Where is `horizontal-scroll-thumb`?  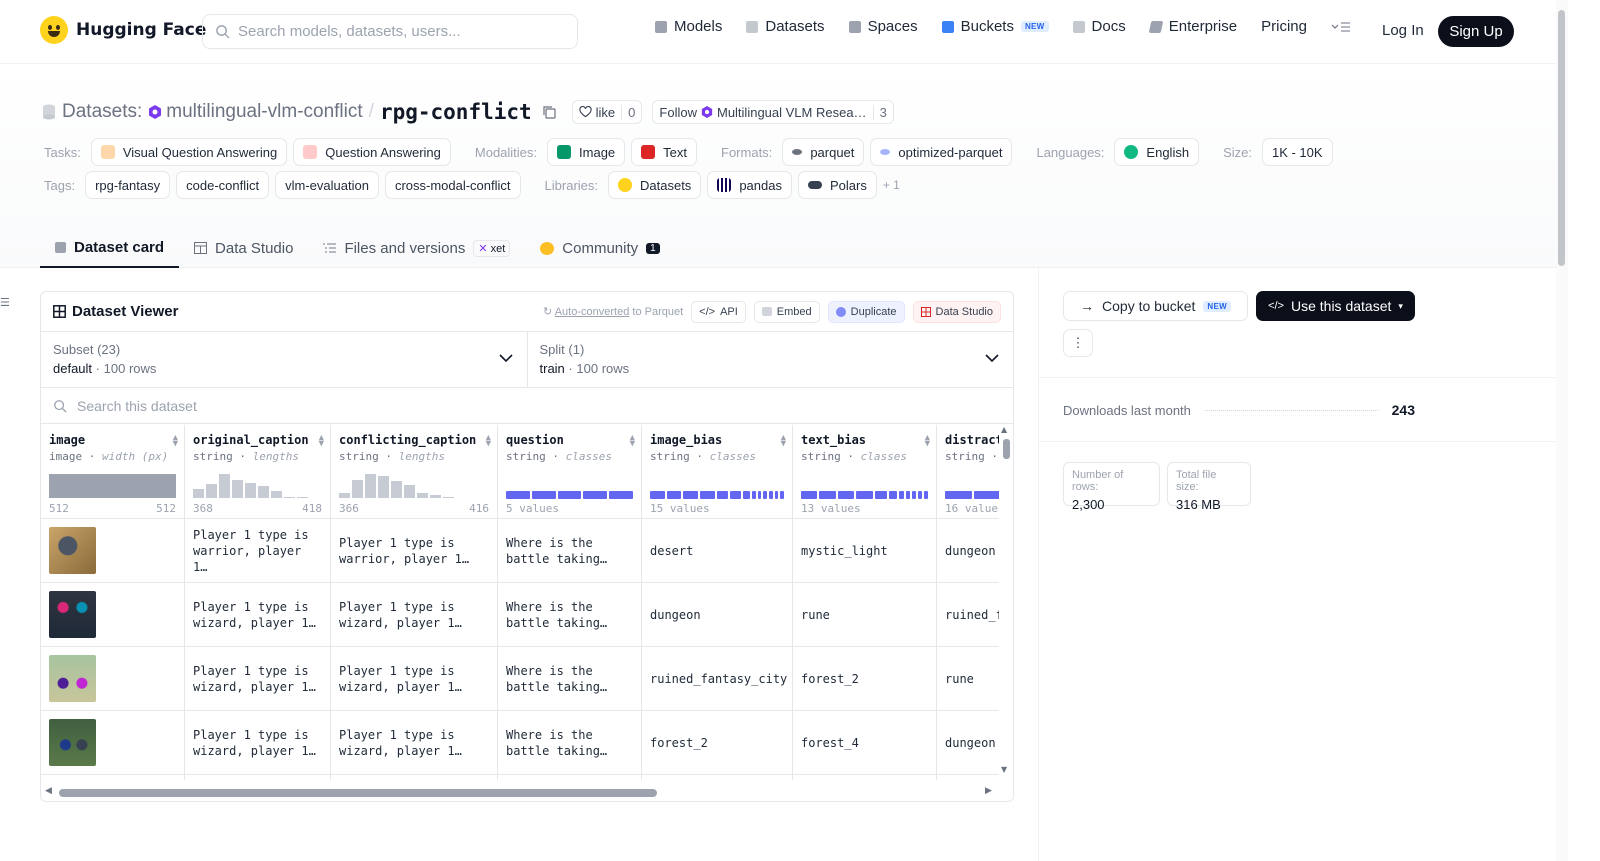 horizontal-scroll-thumb is located at coordinates (358, 793).